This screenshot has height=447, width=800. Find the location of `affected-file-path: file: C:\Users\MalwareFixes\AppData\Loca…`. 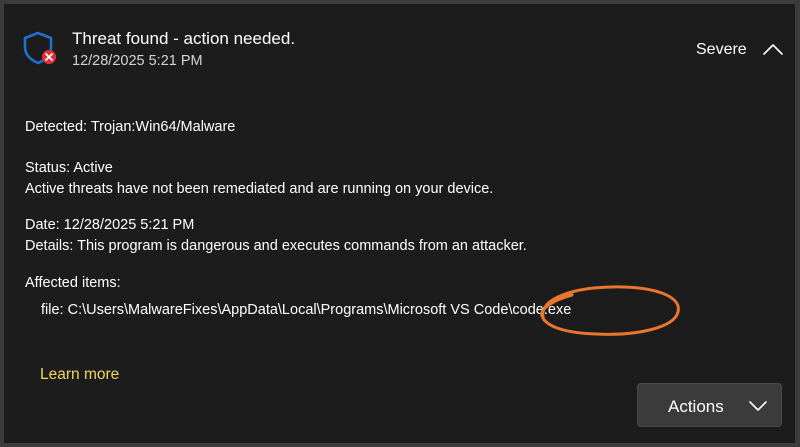

affected-file-path: file: C:\Users\MalwareFixes\AppData\Loca… is located at coordinates (306, 310).